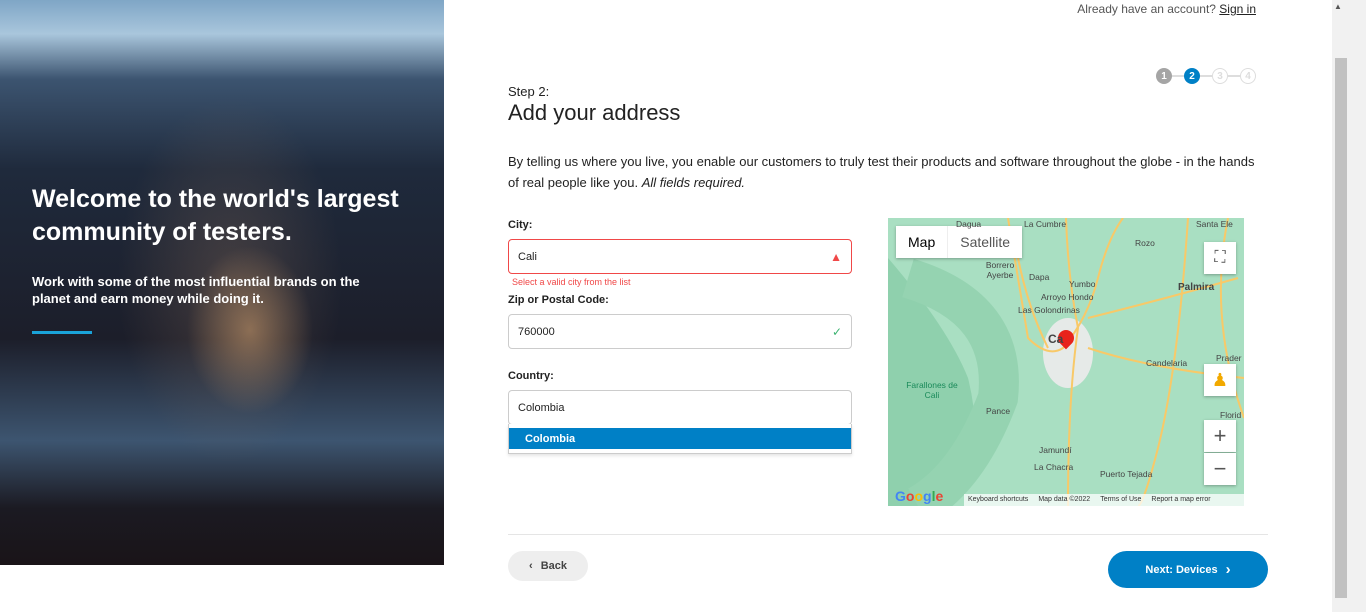 This screenshot has height=612, width=1366. I want to click on back-label: Back, so click(553, 566).